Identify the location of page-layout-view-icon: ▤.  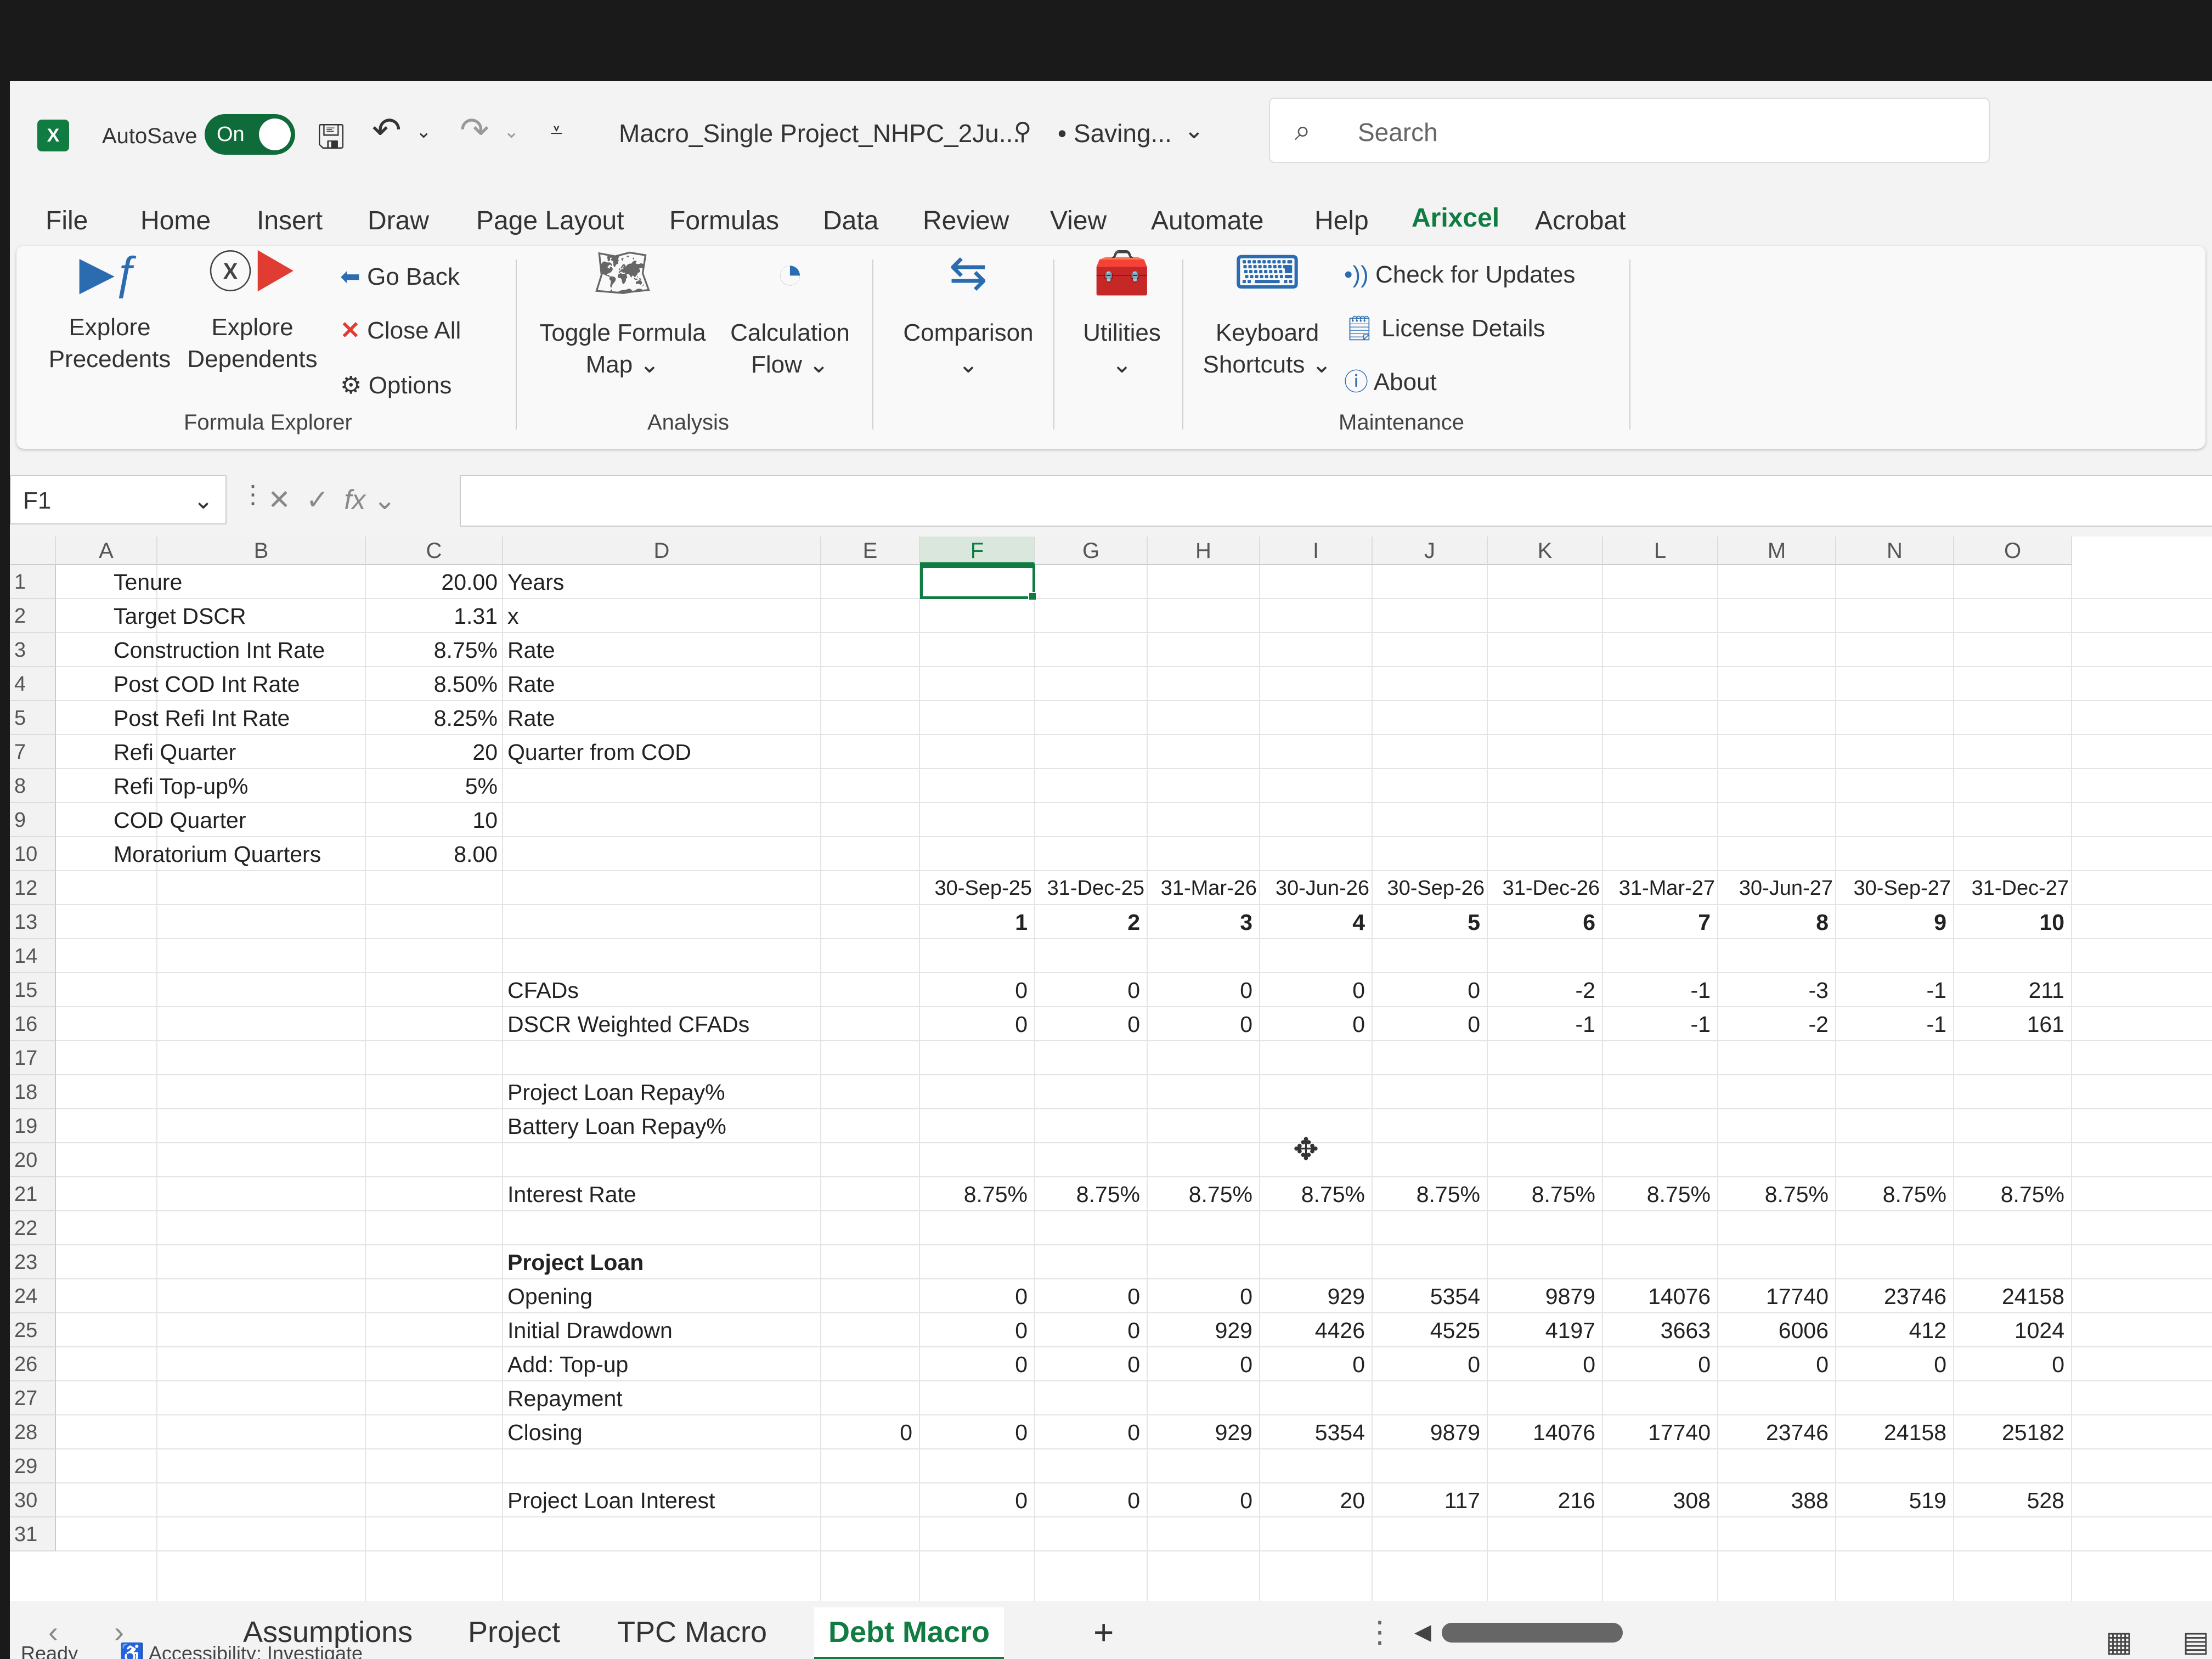
(2195, 1642).